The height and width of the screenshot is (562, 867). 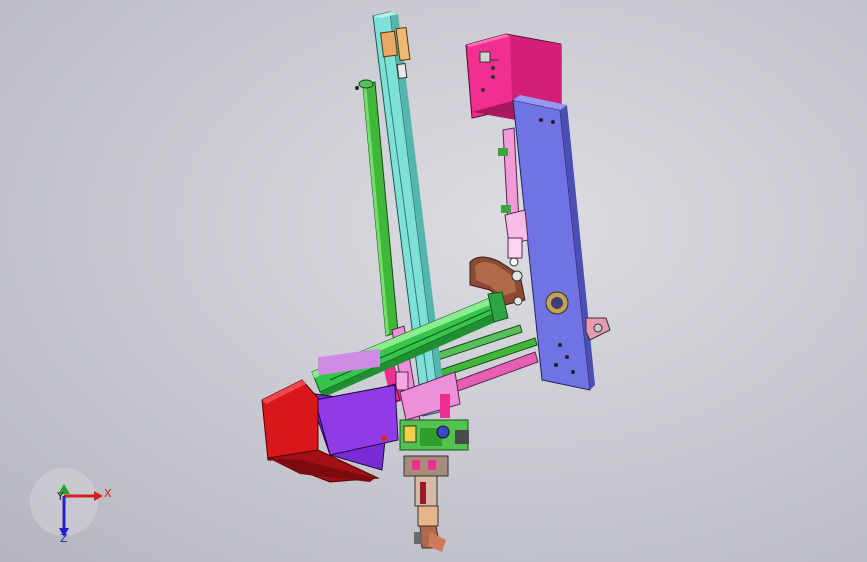 I want to click on x-axis-label: X, so click(x=108, y=493).